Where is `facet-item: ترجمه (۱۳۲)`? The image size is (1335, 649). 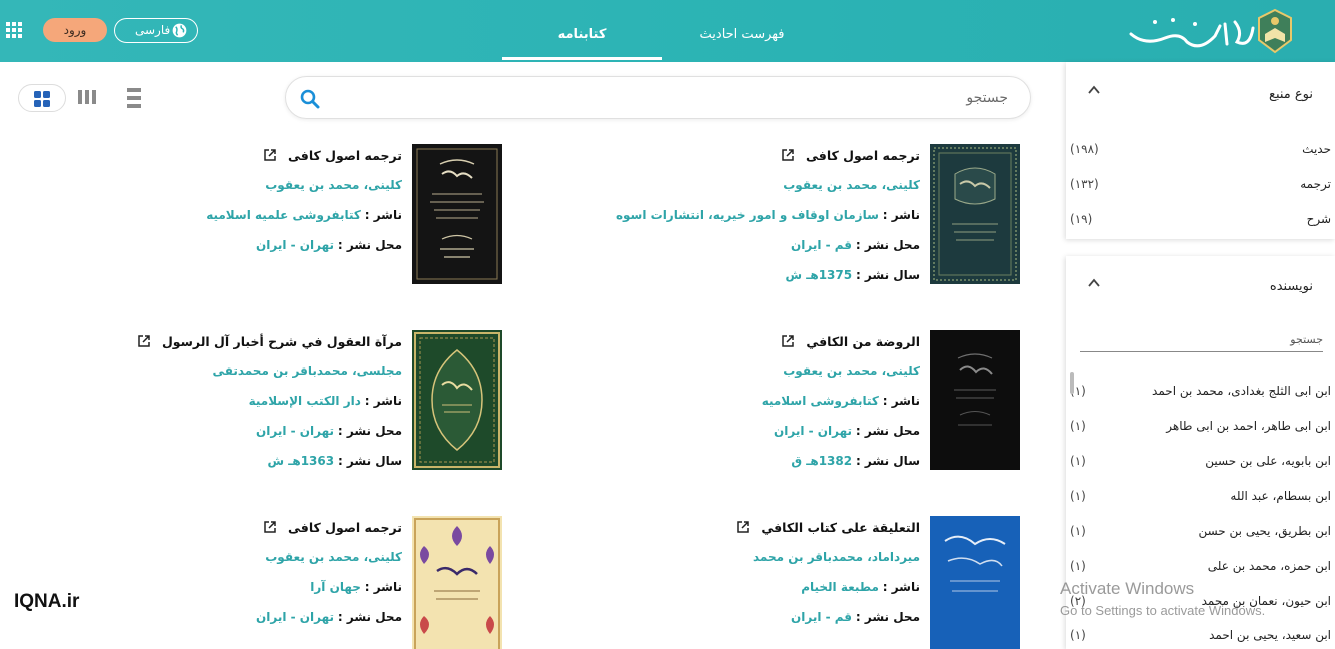
facet-item: ترجمه (۱۳۲) is located at coordinates (1200, 186).